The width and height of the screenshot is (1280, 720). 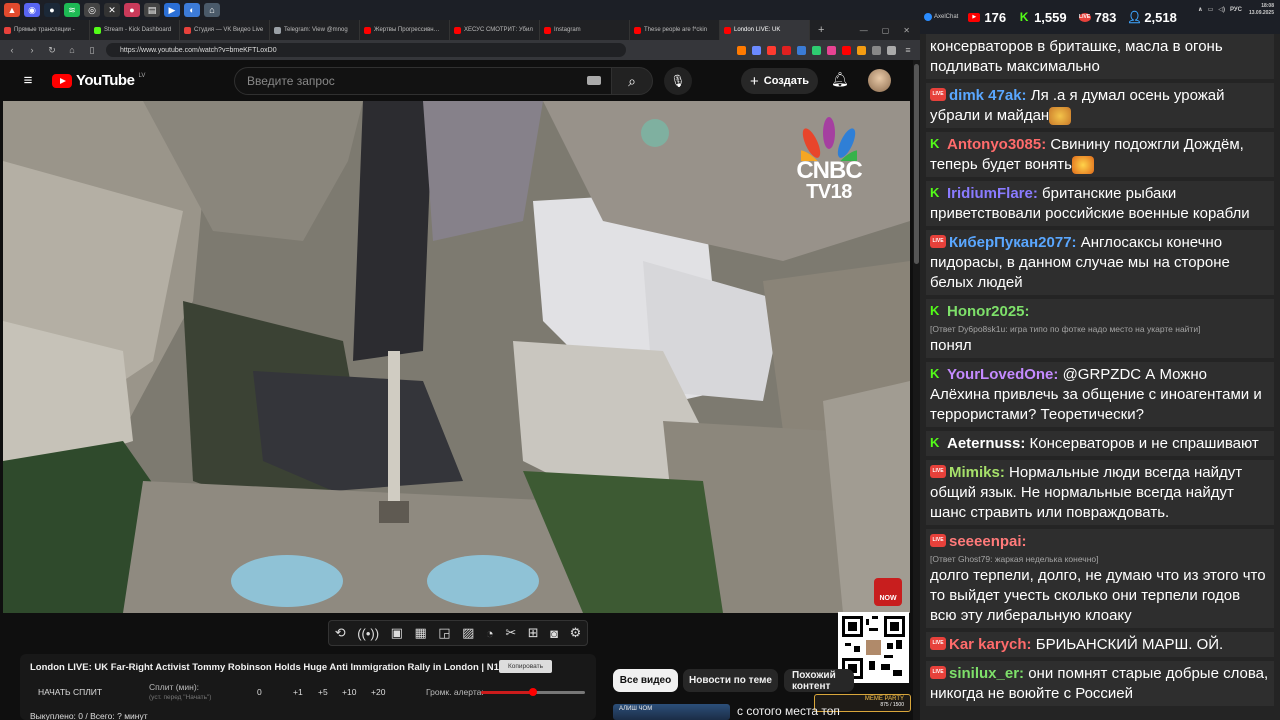 I want to click on system-clock: 18:08 13.09.2025, so click(x=1261, y=10).